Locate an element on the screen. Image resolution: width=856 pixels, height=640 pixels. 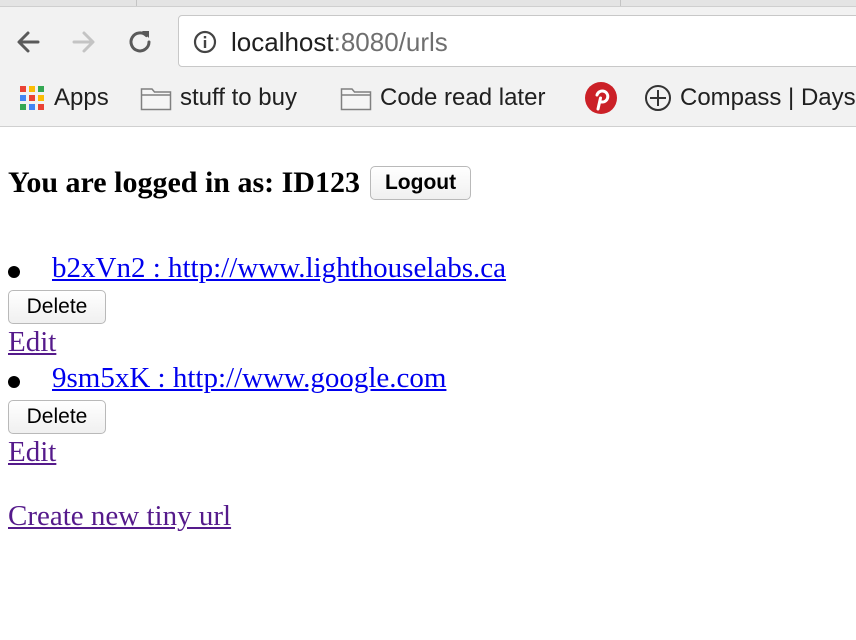
bookmark-apps: Apps is located at coordinates (63, 98).